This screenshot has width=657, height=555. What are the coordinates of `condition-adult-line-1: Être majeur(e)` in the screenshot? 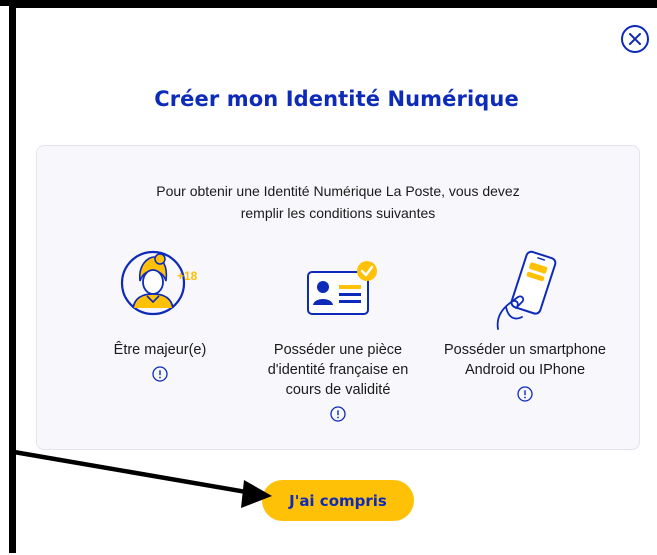 It's located at (160, 350).